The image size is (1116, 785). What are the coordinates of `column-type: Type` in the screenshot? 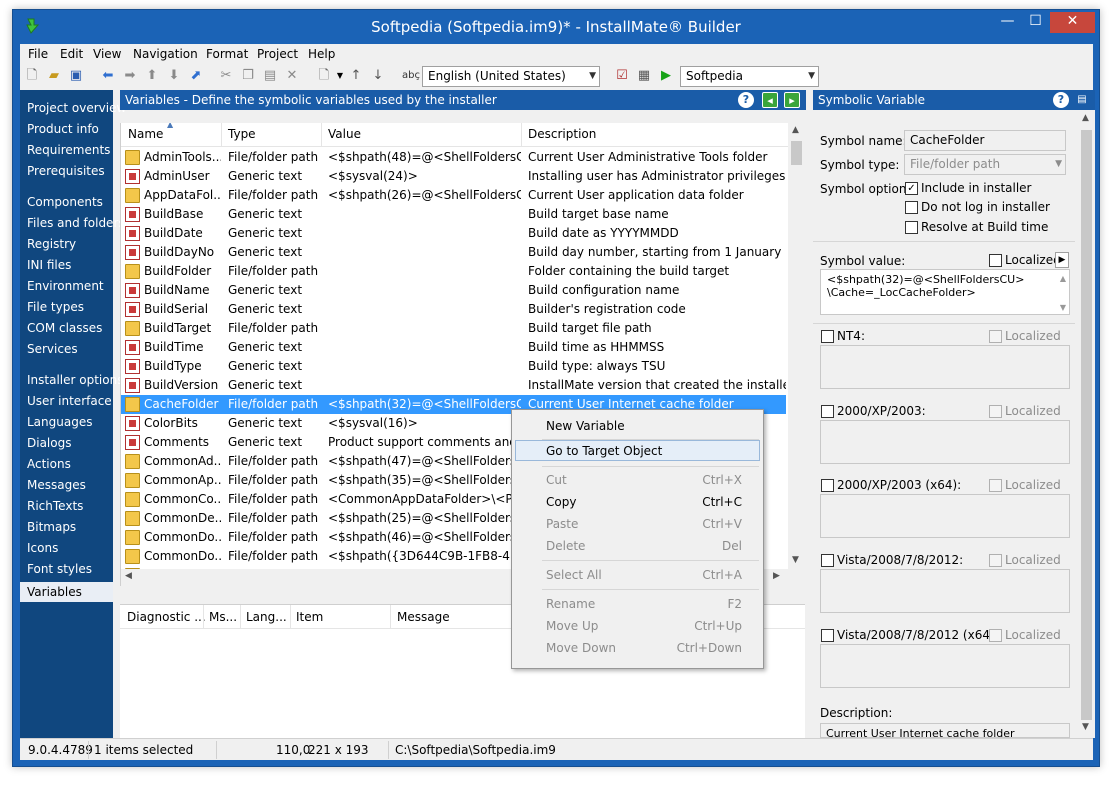 It's located at (242, 134).